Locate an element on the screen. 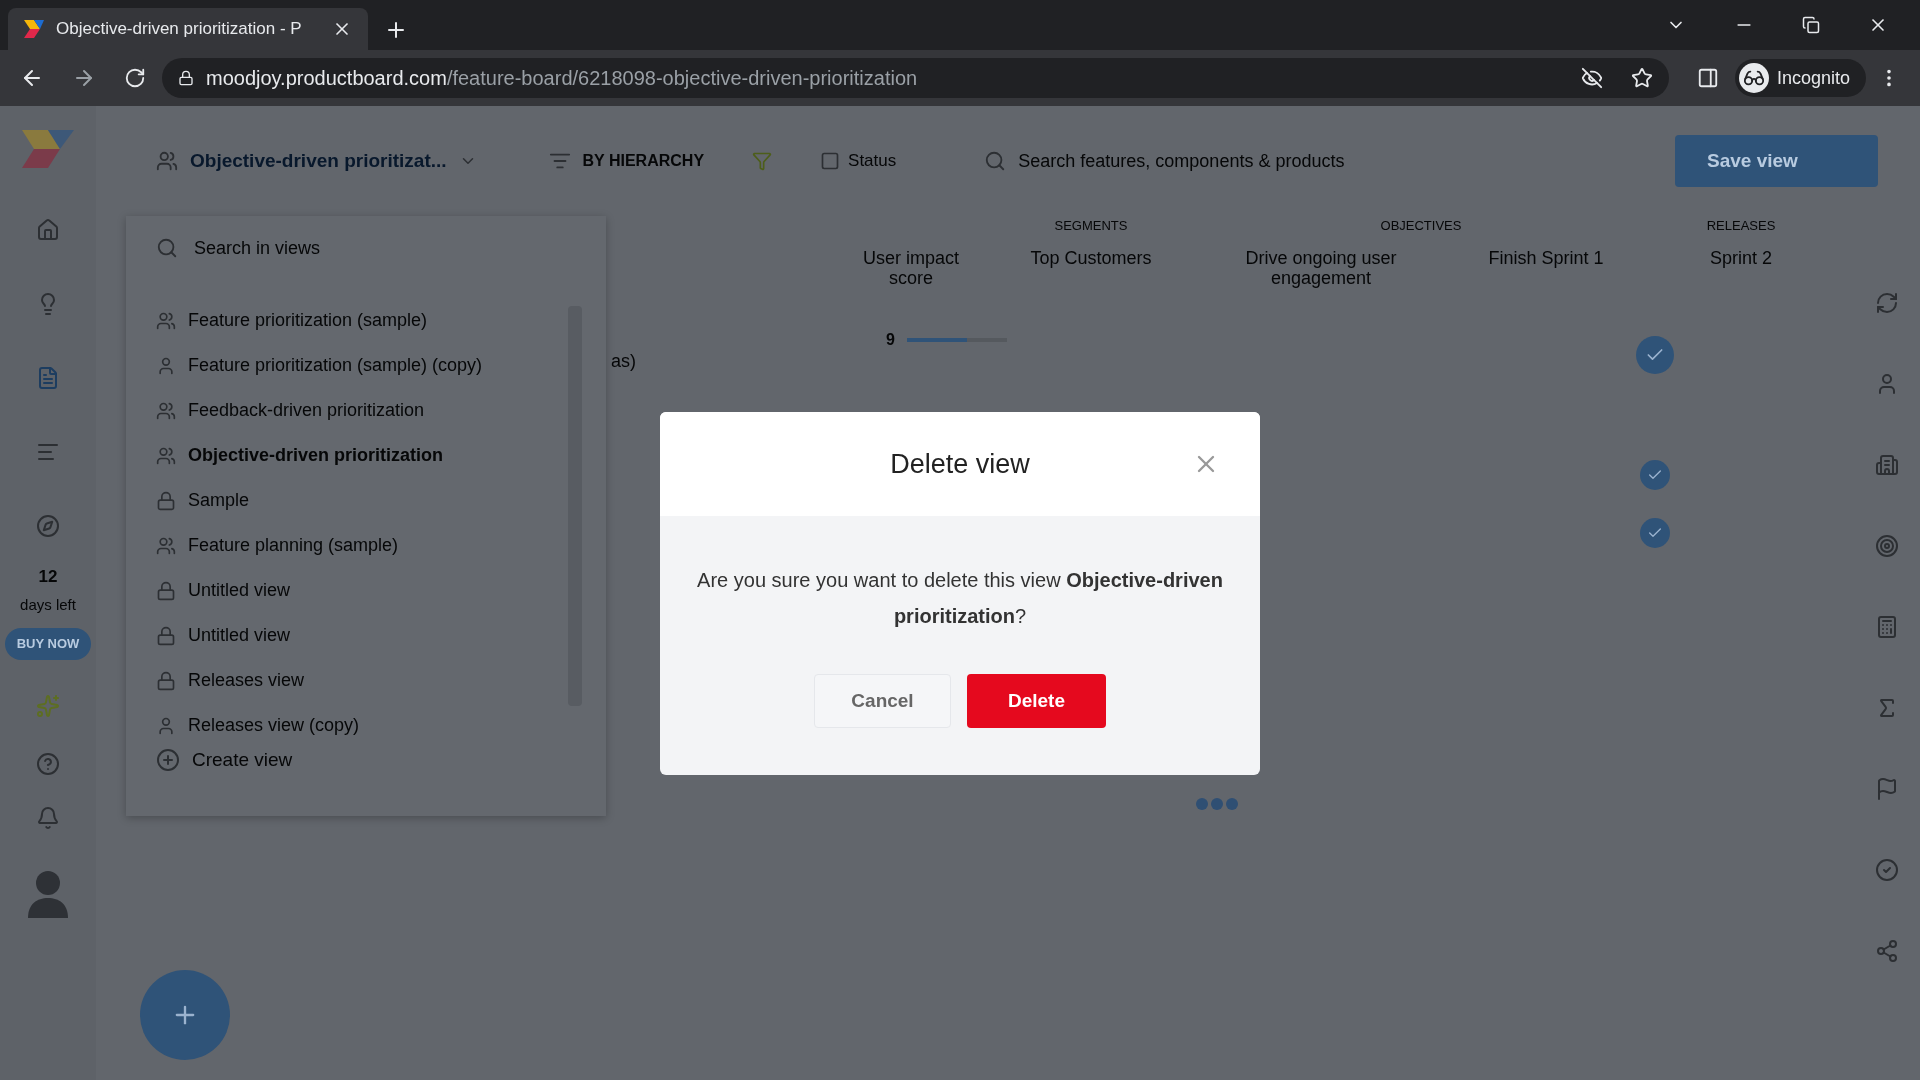  column-header: Drive ongoing user engagement is located at coordinates (1321, 267).